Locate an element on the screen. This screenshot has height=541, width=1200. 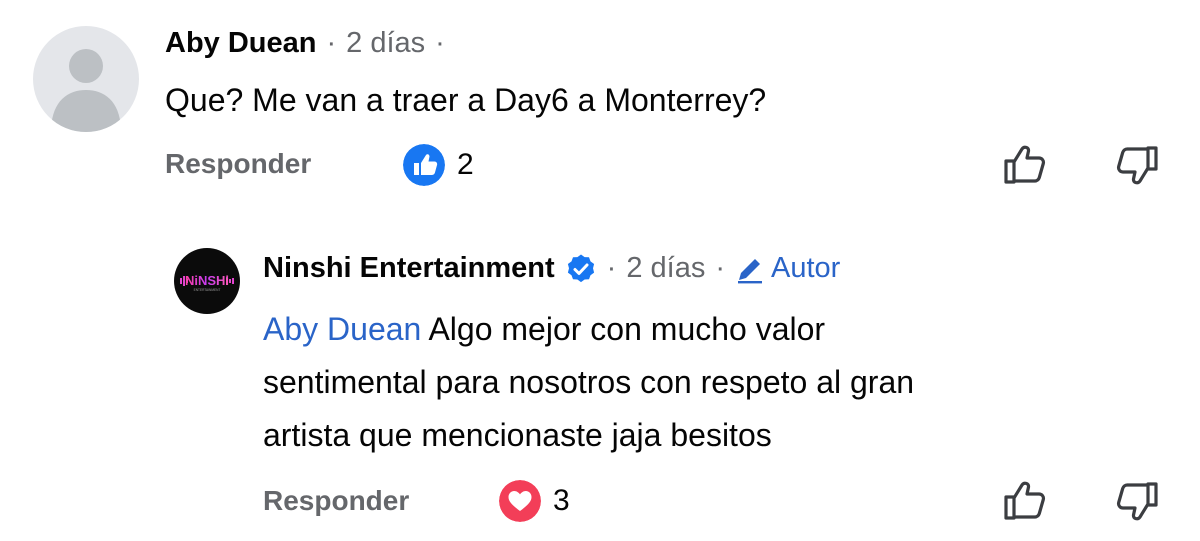
reply-text-line: Aby Duean Algo mejor con mucho valor is located at coordinates (588, 329).